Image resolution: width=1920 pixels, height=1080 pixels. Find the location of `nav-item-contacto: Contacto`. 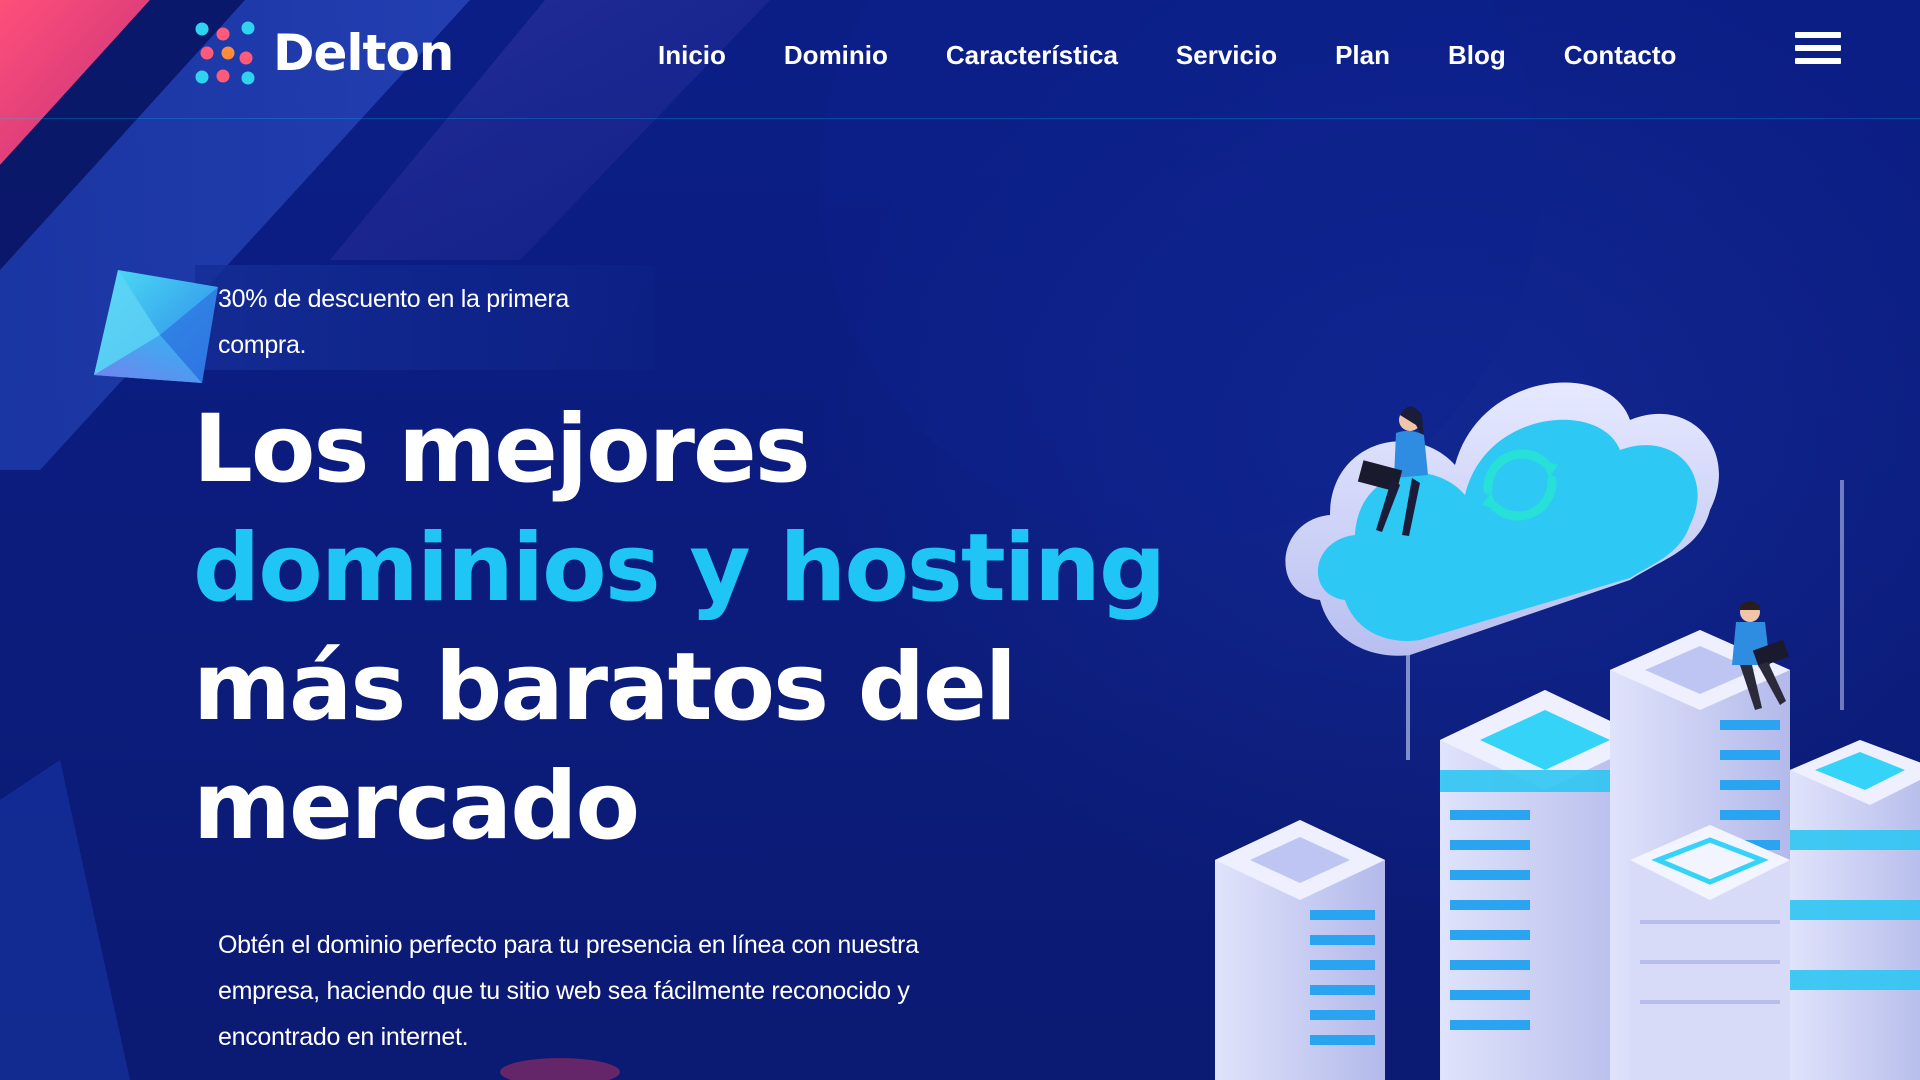

nav-item-contacto: Contacto is located at coordinates (1620, 55).